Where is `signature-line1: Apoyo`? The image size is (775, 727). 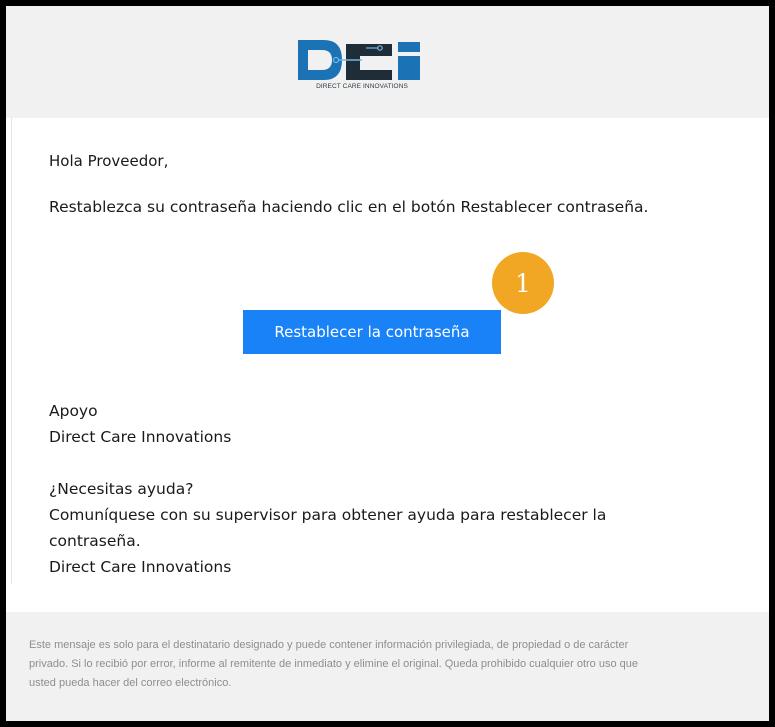 signature-line1: Apoyo is located at coordinates (73, 411).